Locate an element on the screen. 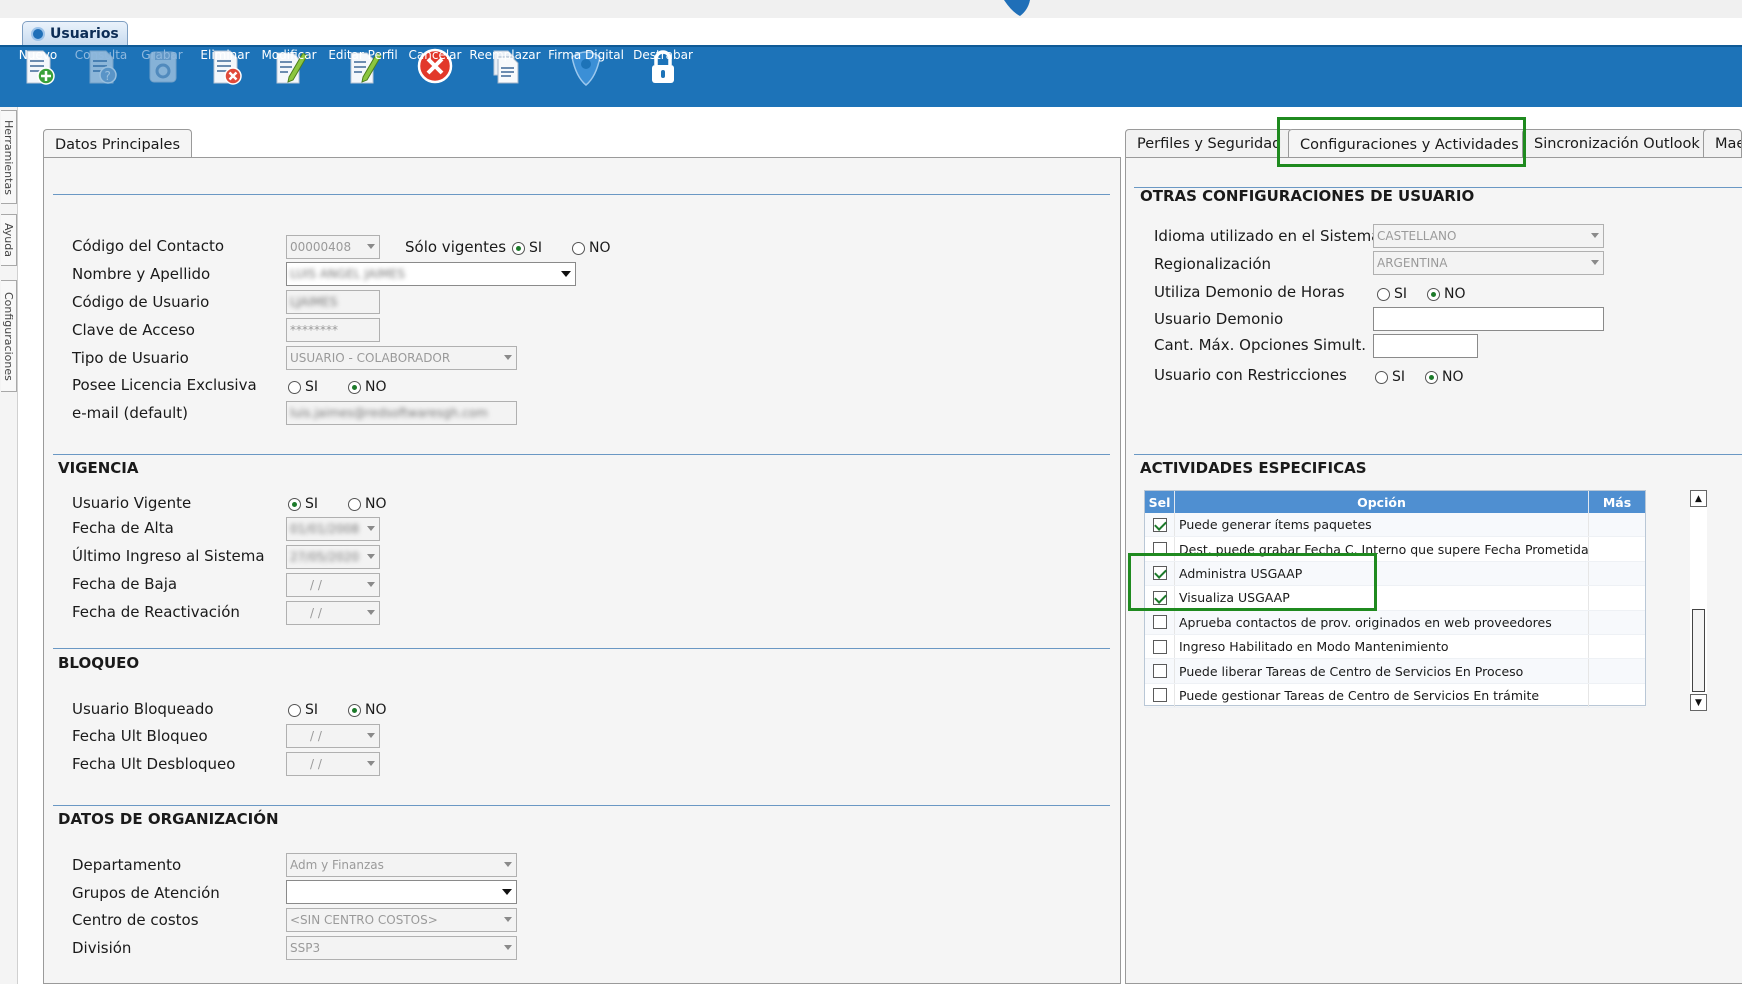 The width and height of the screenshot is (1742, 984). window-tab: Usuarios is located at coordinates (75, 33).